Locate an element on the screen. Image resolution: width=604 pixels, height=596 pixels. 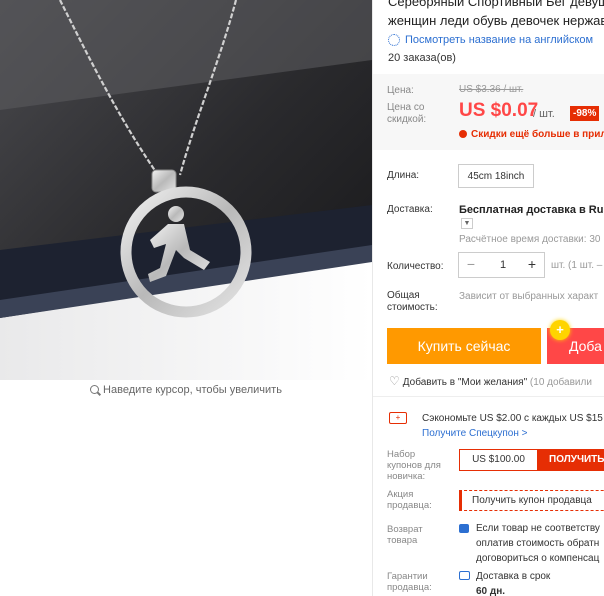
return-policy-line: Если товар не соответству is located at coordinates (538, 528).